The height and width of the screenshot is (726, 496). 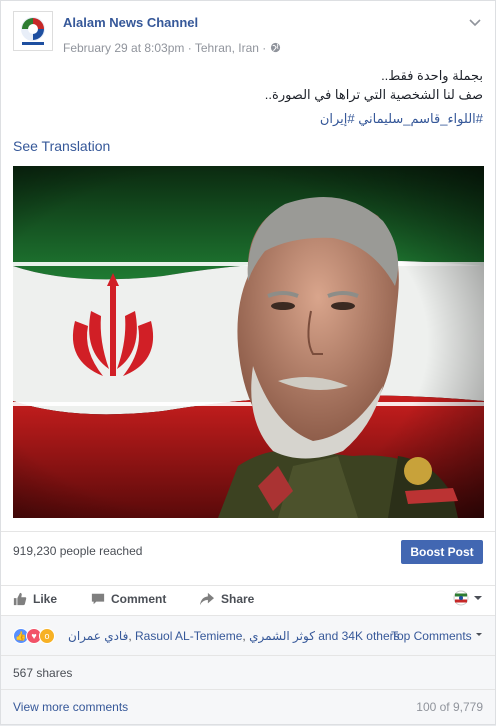 What do you see at coordinates (34, 636) in the screenshot?
I see `reaction-icons: 👍 ♥ o` at bounding box center [34, 636].